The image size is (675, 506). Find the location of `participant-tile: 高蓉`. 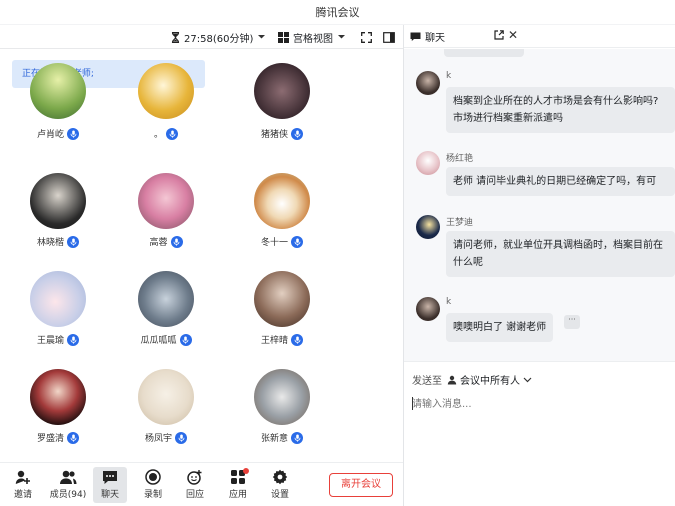

participant-tile: 高蓉 is located at coordinates (166, 218).